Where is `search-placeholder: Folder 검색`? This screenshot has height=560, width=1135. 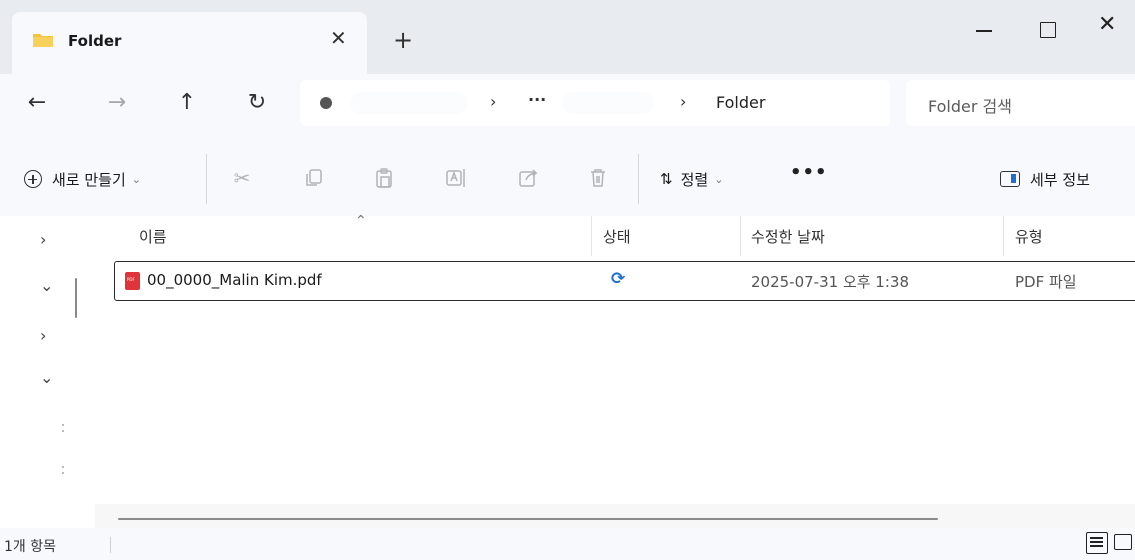
search-placeholder: Folder 검색 is located at coordinates (970, 106).